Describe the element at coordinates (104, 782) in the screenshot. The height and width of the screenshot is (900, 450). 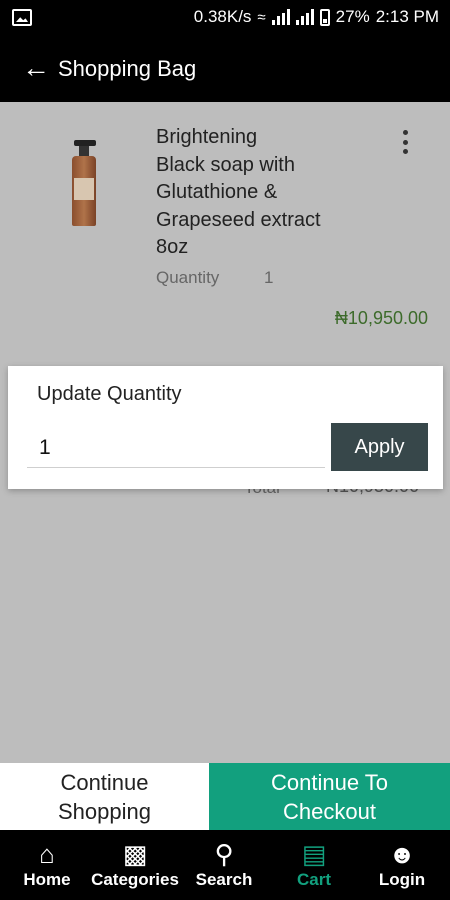
I see `continue-shopping-line: Continue` at that location.